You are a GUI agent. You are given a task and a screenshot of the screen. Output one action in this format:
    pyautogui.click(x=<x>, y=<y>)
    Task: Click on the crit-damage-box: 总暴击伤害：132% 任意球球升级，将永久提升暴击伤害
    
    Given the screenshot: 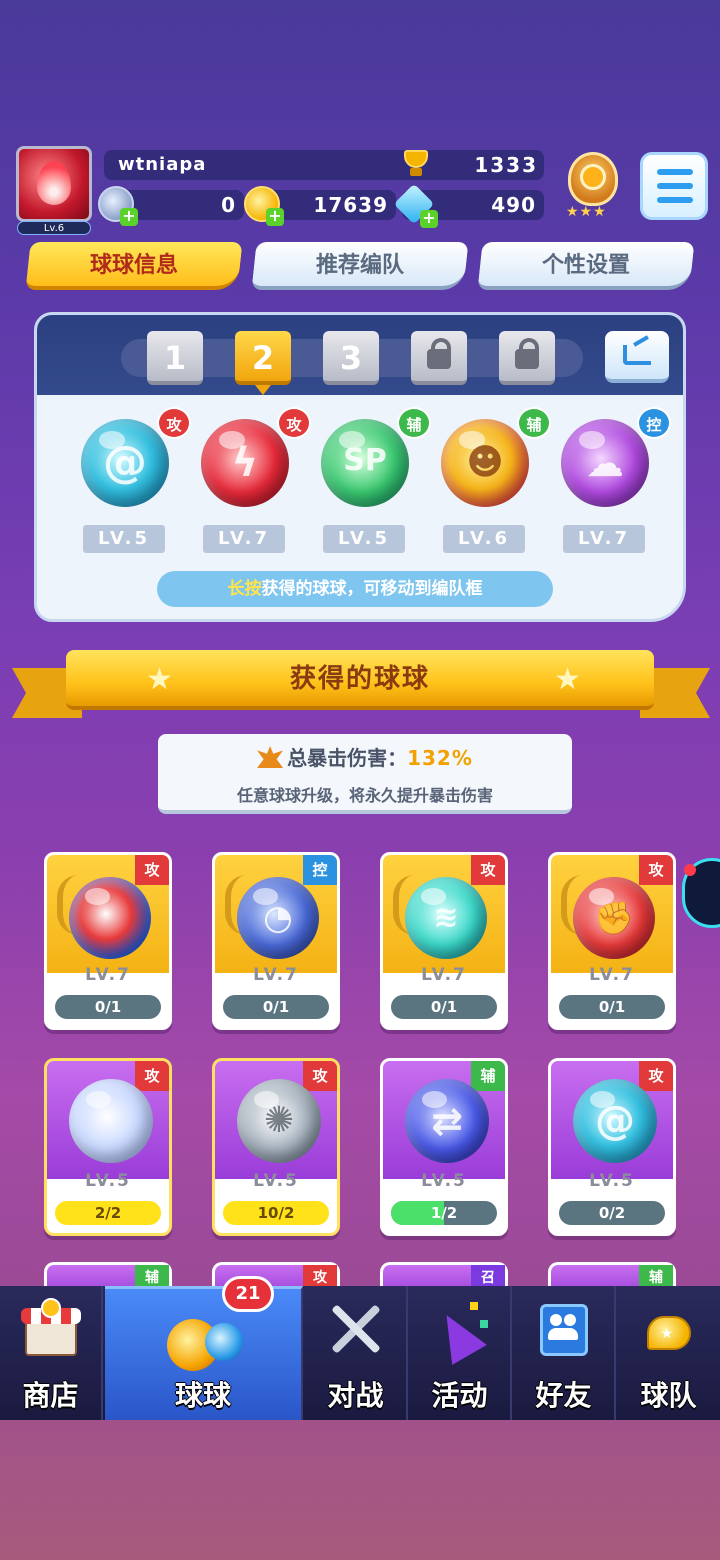 What is the action you would take?
    pyautogui.click(x=365, y=774)
    